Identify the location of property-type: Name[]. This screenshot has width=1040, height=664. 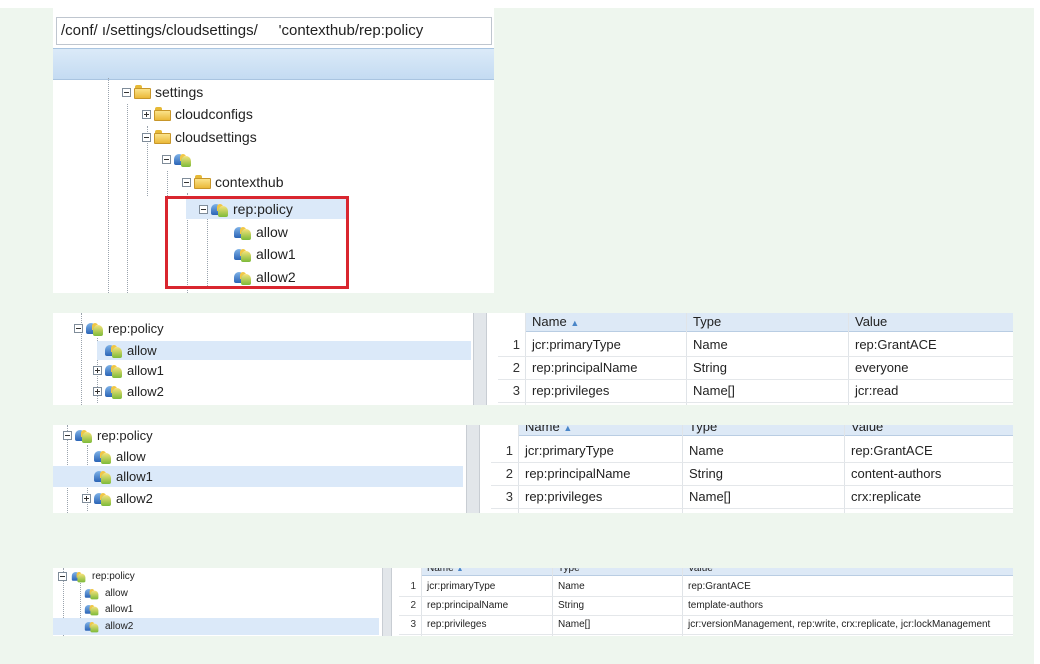
(710, 496).